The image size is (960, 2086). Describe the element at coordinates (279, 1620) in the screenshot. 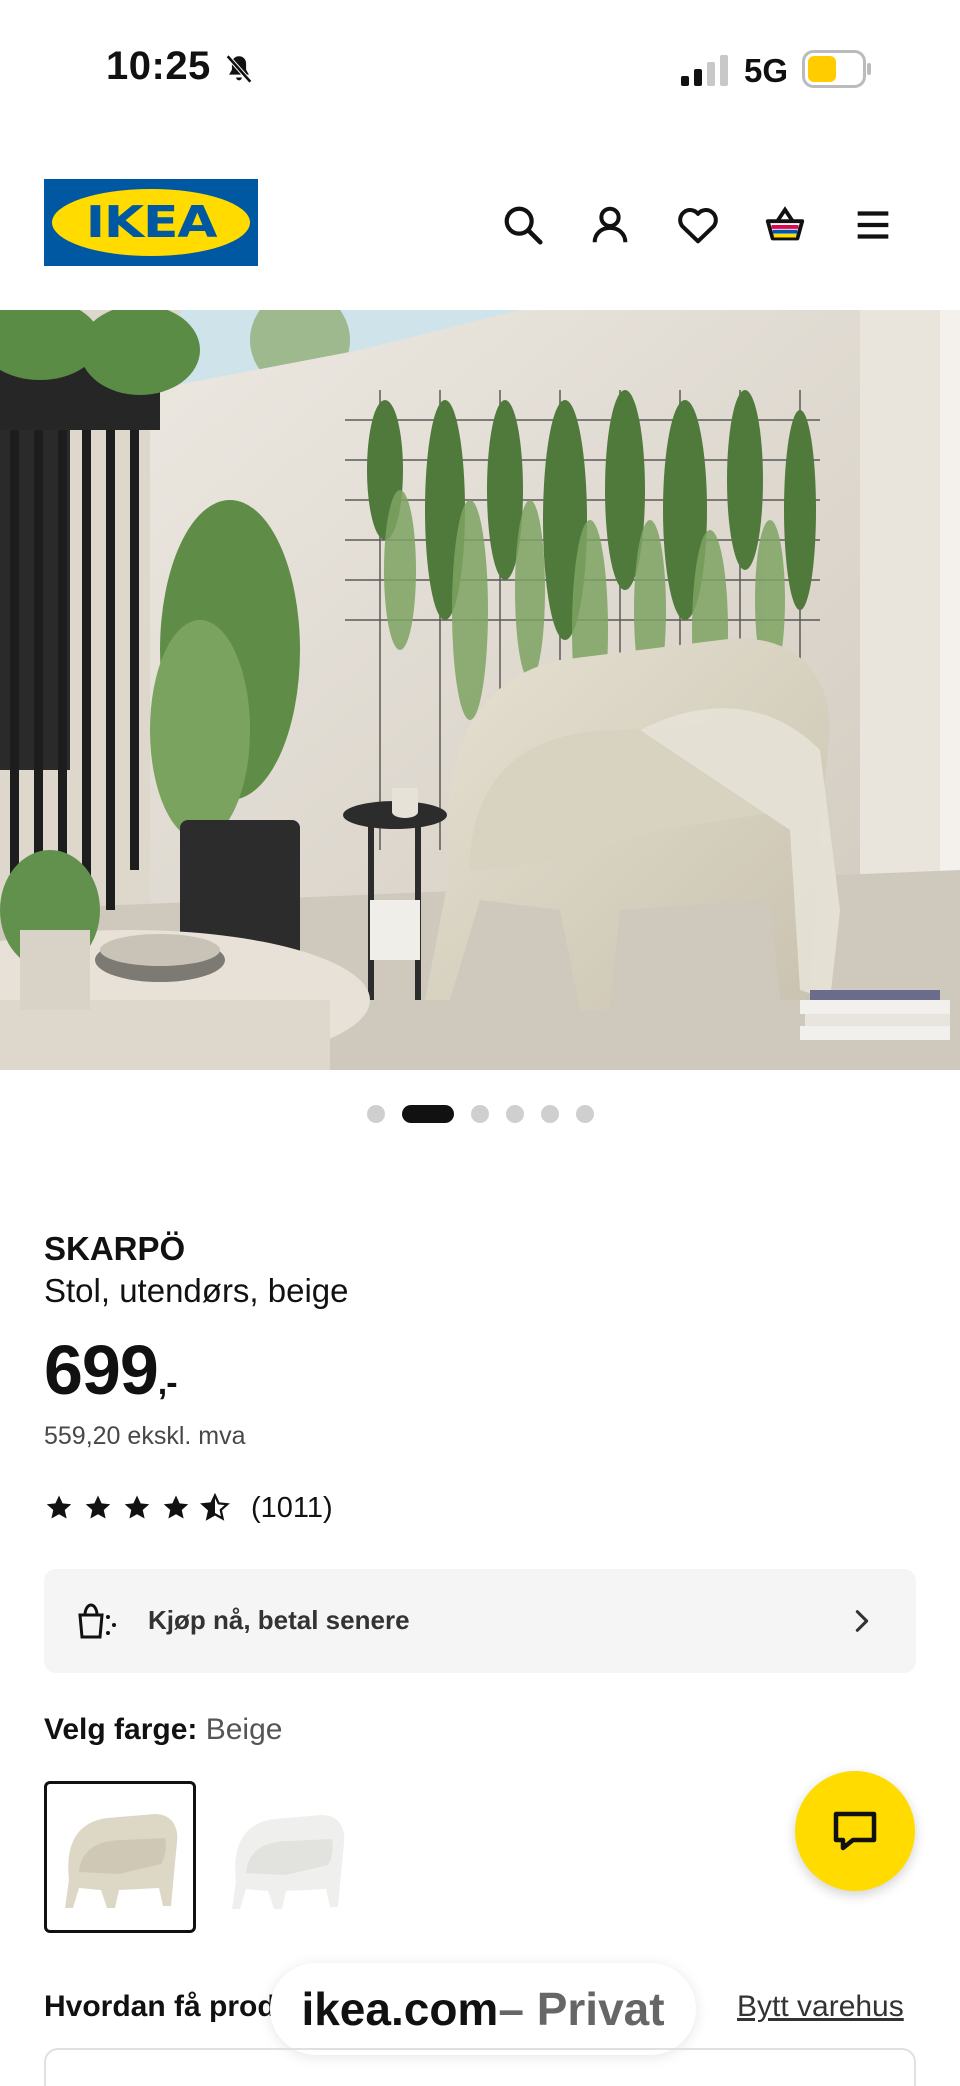

I see `bnpl-label: Kjøp nå, betal senere` at that location.